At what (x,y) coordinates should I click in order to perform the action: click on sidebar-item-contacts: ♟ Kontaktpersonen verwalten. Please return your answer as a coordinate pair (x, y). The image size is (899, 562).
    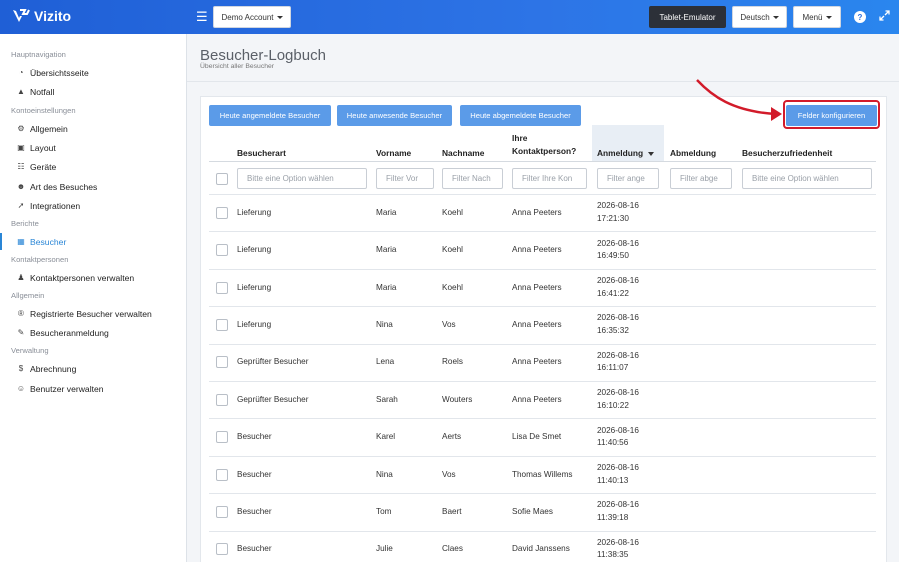
    Looking at the image, I should click on (93, 277).